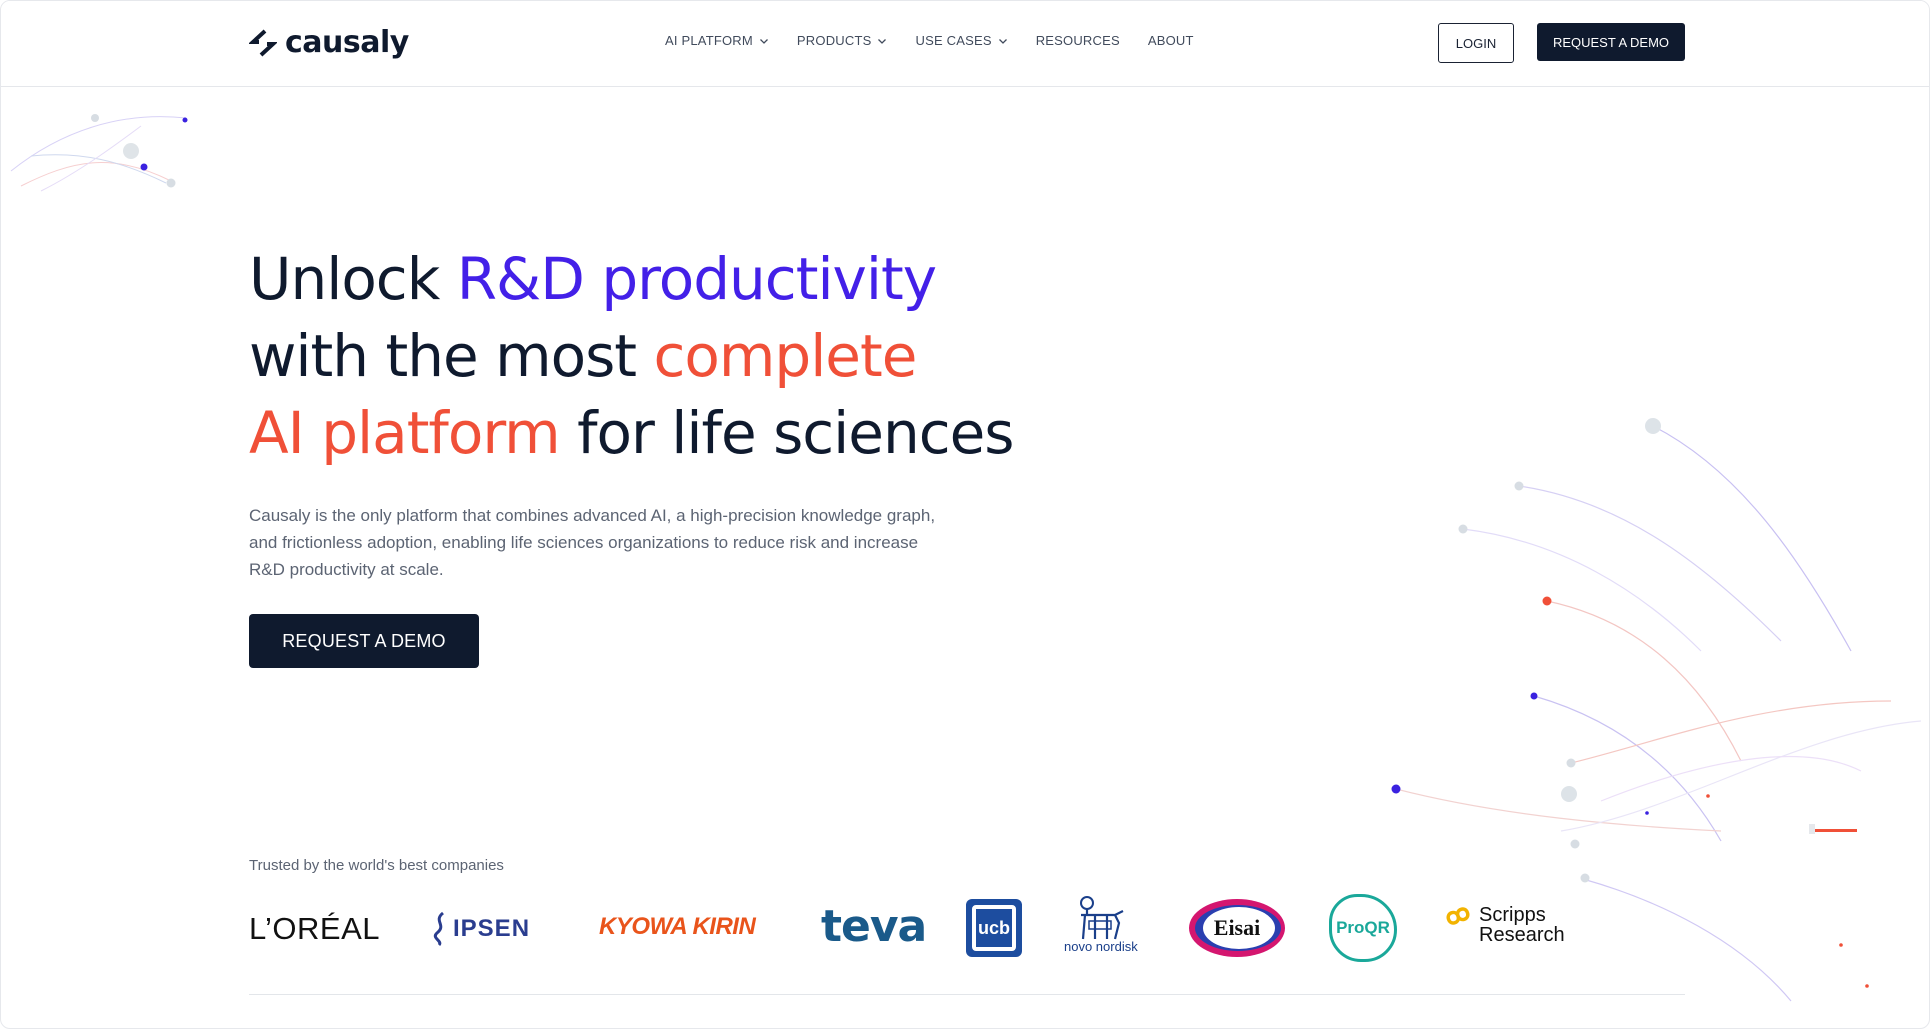 The height and width of the screenshot is (1029, 1930). I want to click on kyowa-kirin-logo-text: KYOWA KIRIN, so click(677, 926).